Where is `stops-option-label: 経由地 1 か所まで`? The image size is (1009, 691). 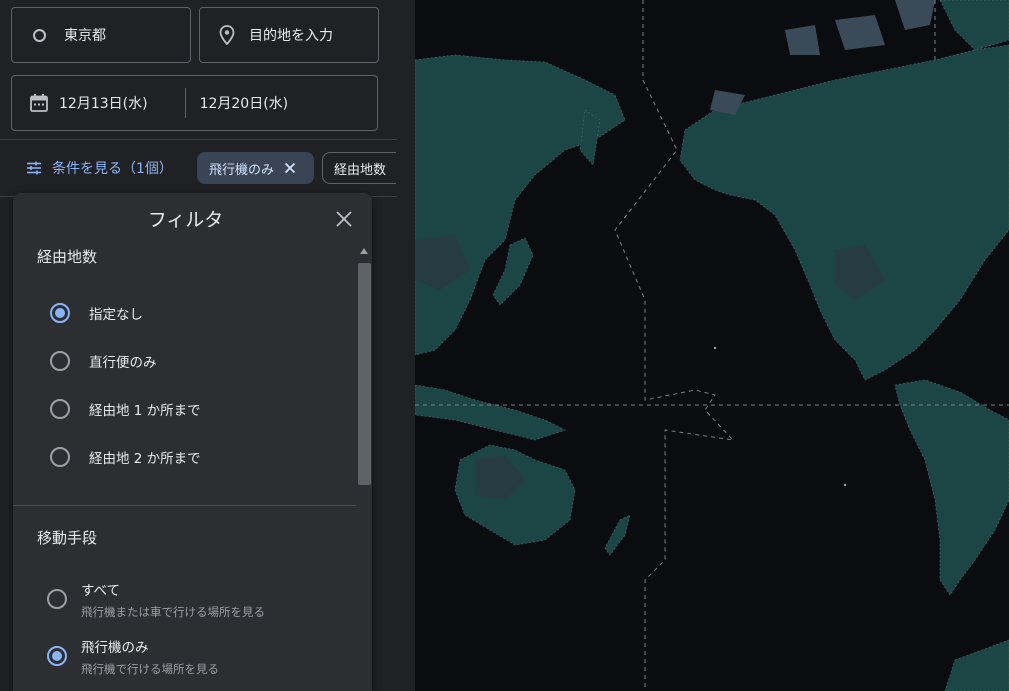
stops-option-label: 経由地 1 か所まで is located at coordinates (145, 411).